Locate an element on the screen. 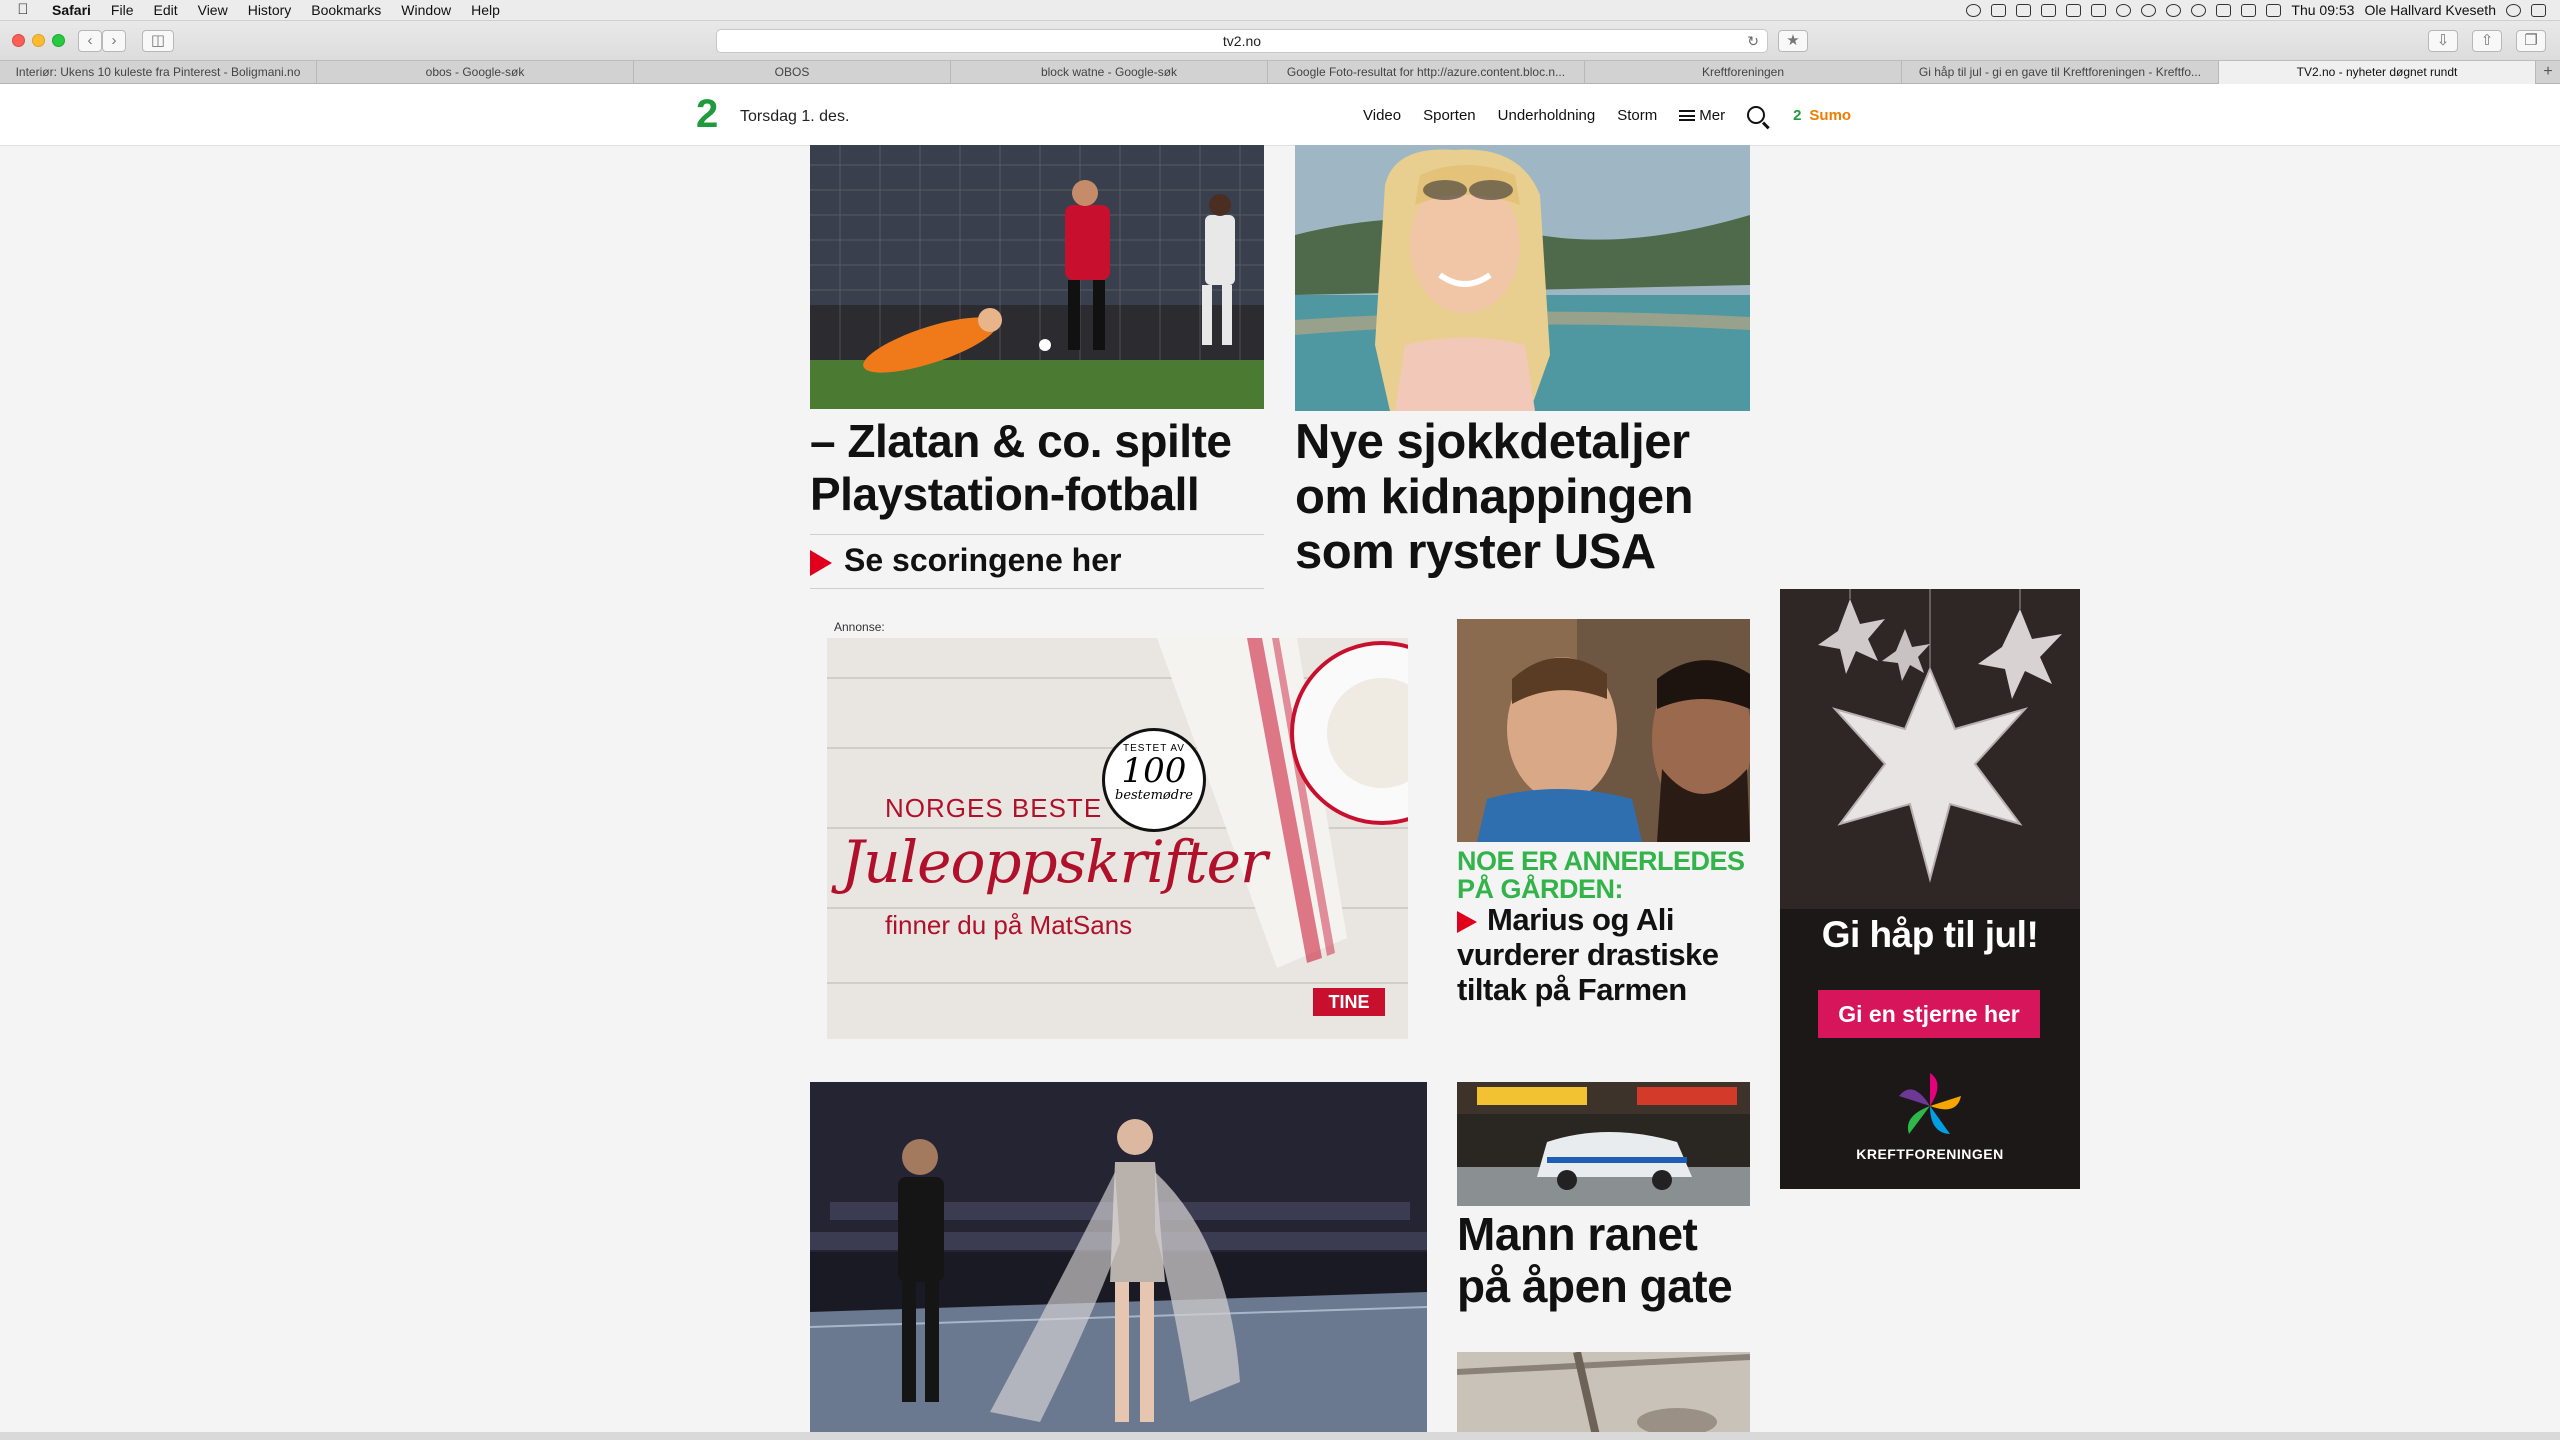  back-button: ‹ is located at coordinates (90, 41).